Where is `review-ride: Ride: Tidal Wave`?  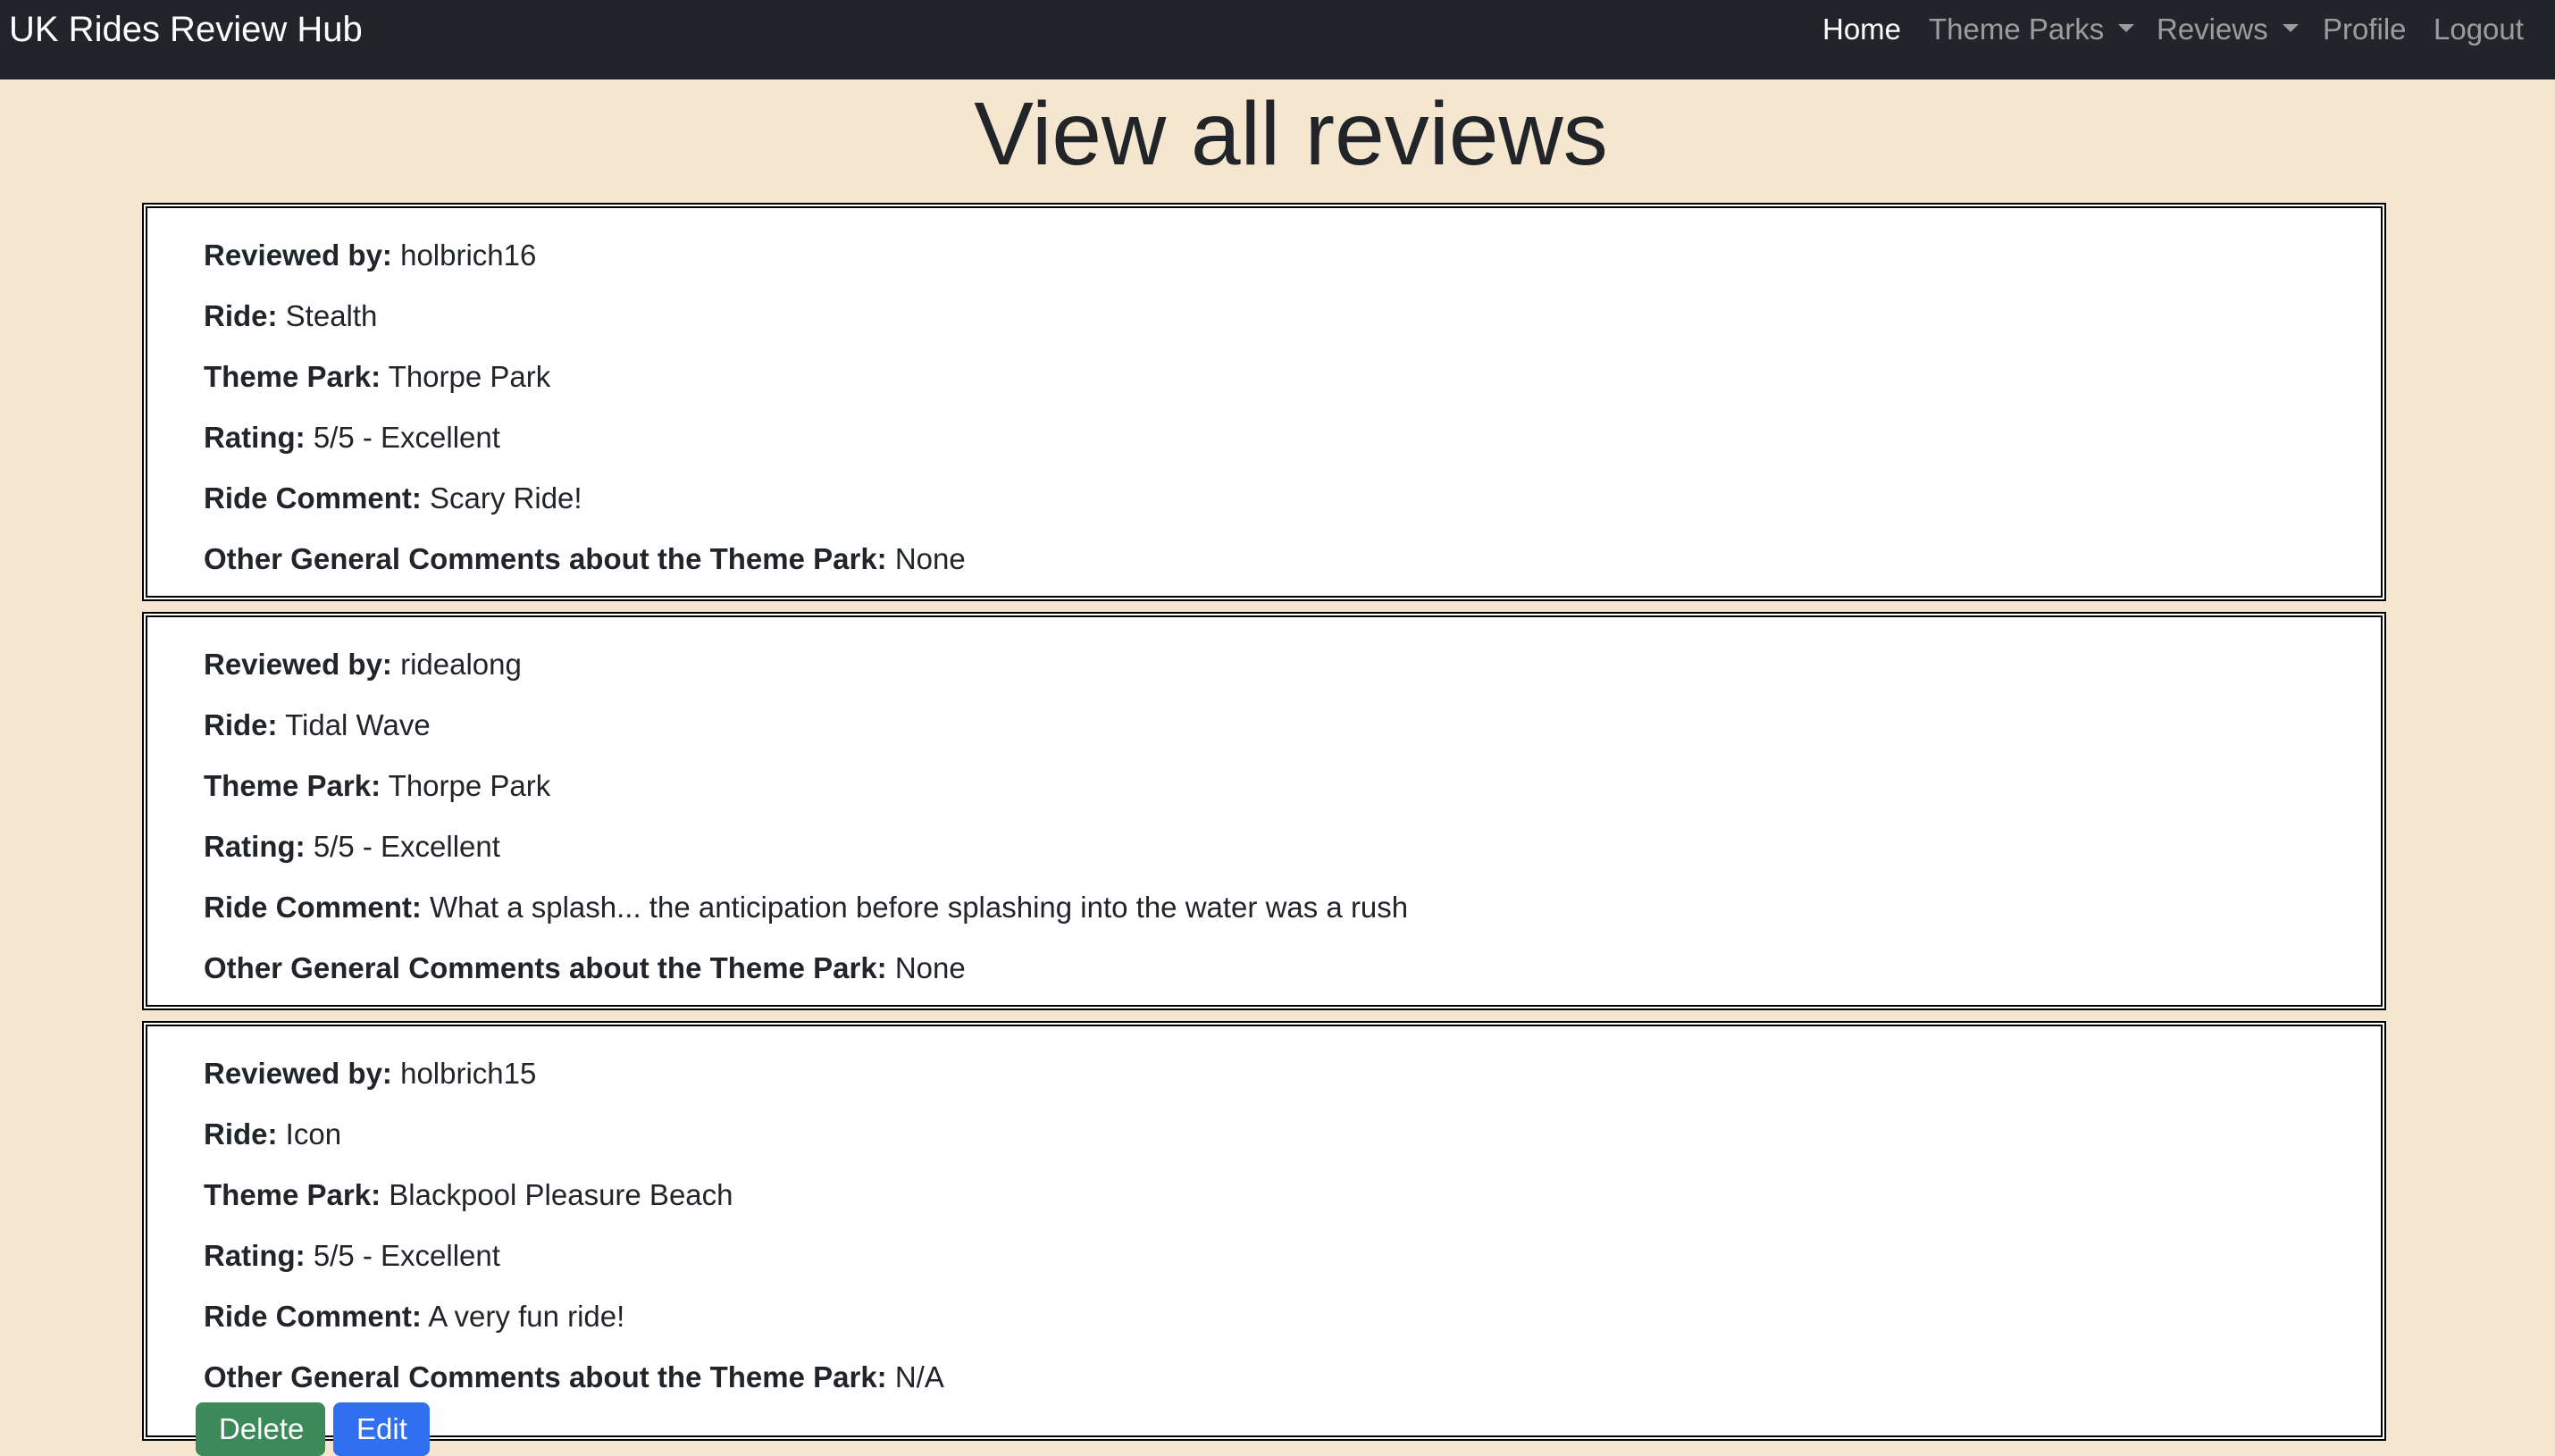 review-ride: Ride: Tidal Wave is located at coordinates (317, 725).